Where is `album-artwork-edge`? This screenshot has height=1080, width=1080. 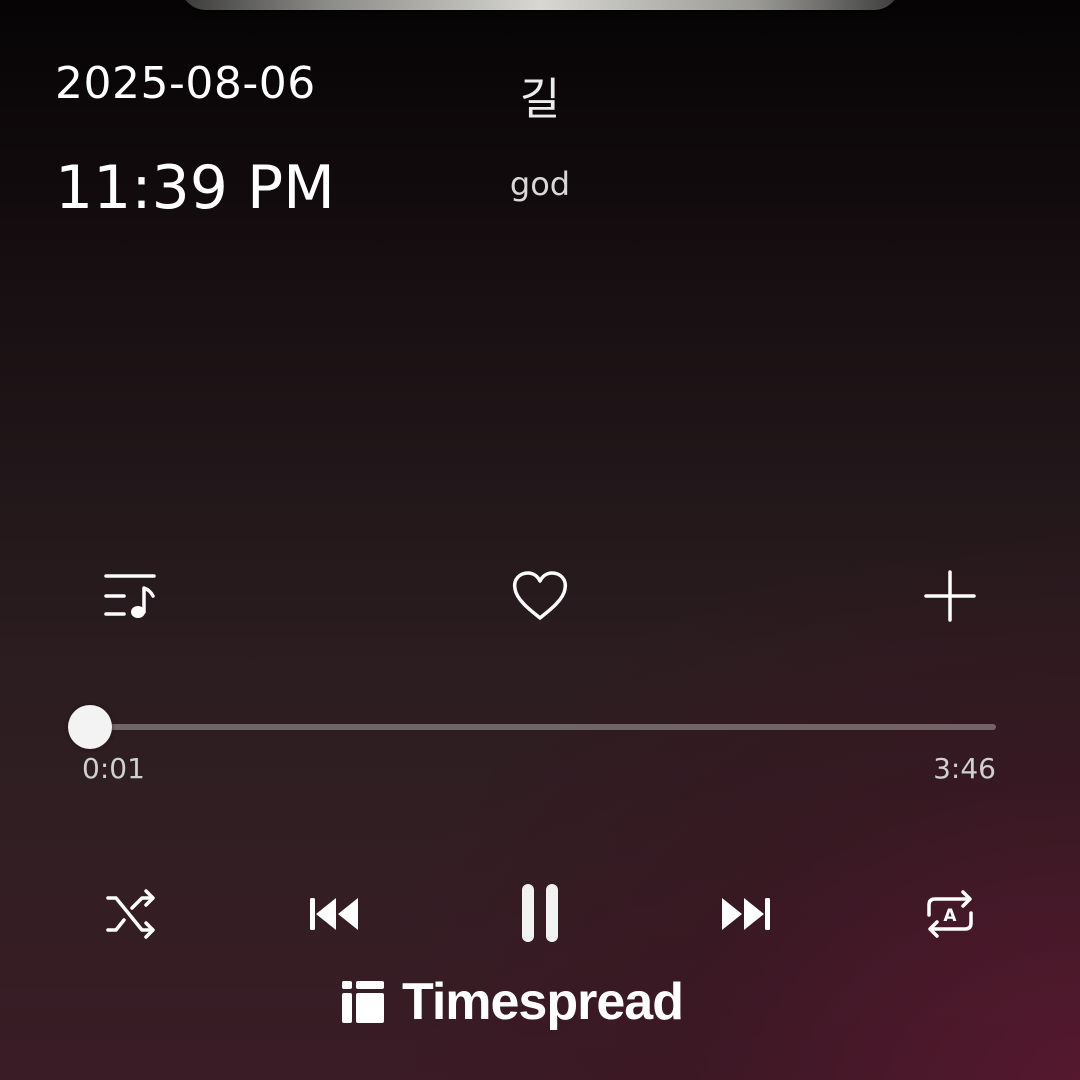
album-artwork-edge is located at coordinates (540, 5).